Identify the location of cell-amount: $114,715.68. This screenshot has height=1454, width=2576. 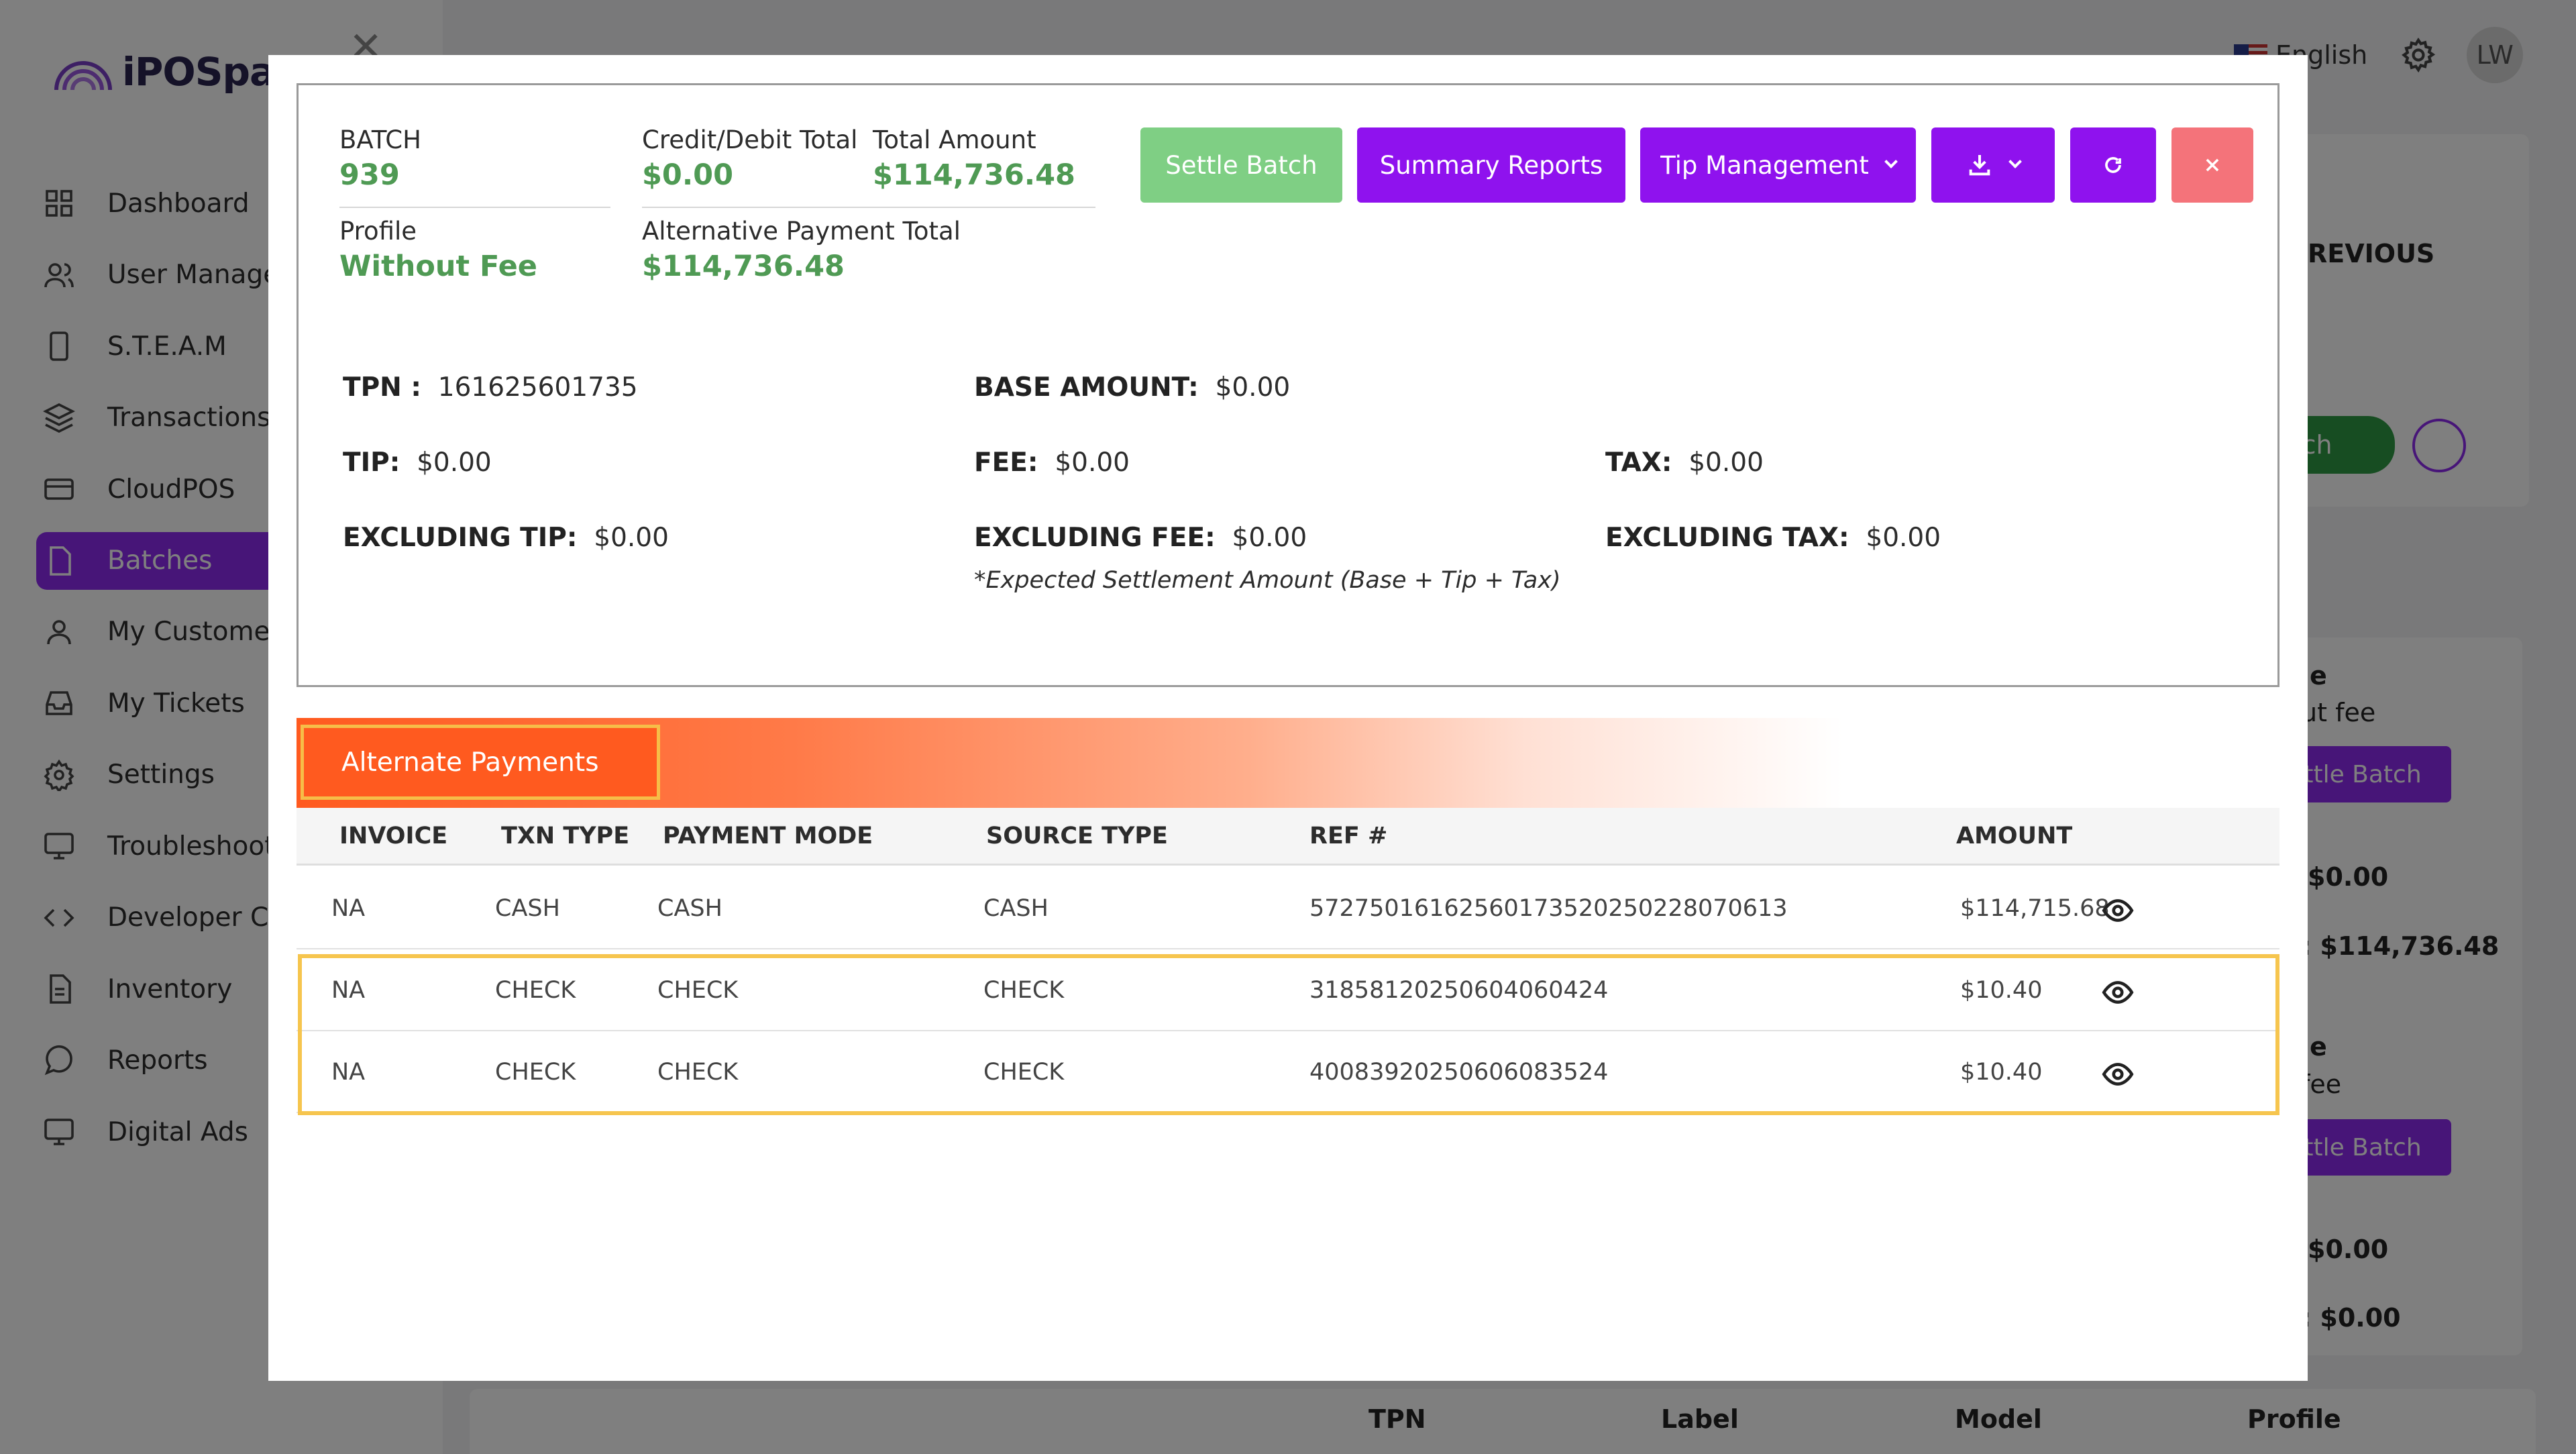
(2035, 909).